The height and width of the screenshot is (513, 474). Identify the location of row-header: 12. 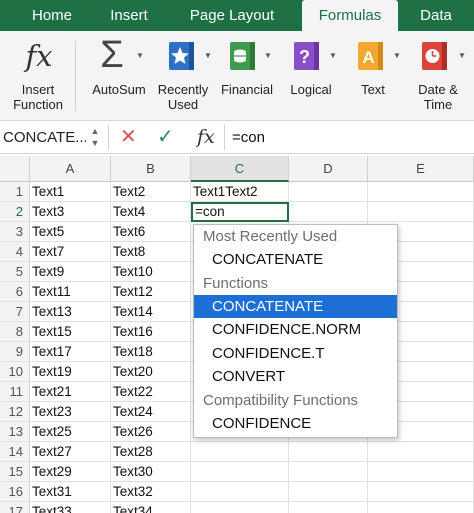
(15, 412).